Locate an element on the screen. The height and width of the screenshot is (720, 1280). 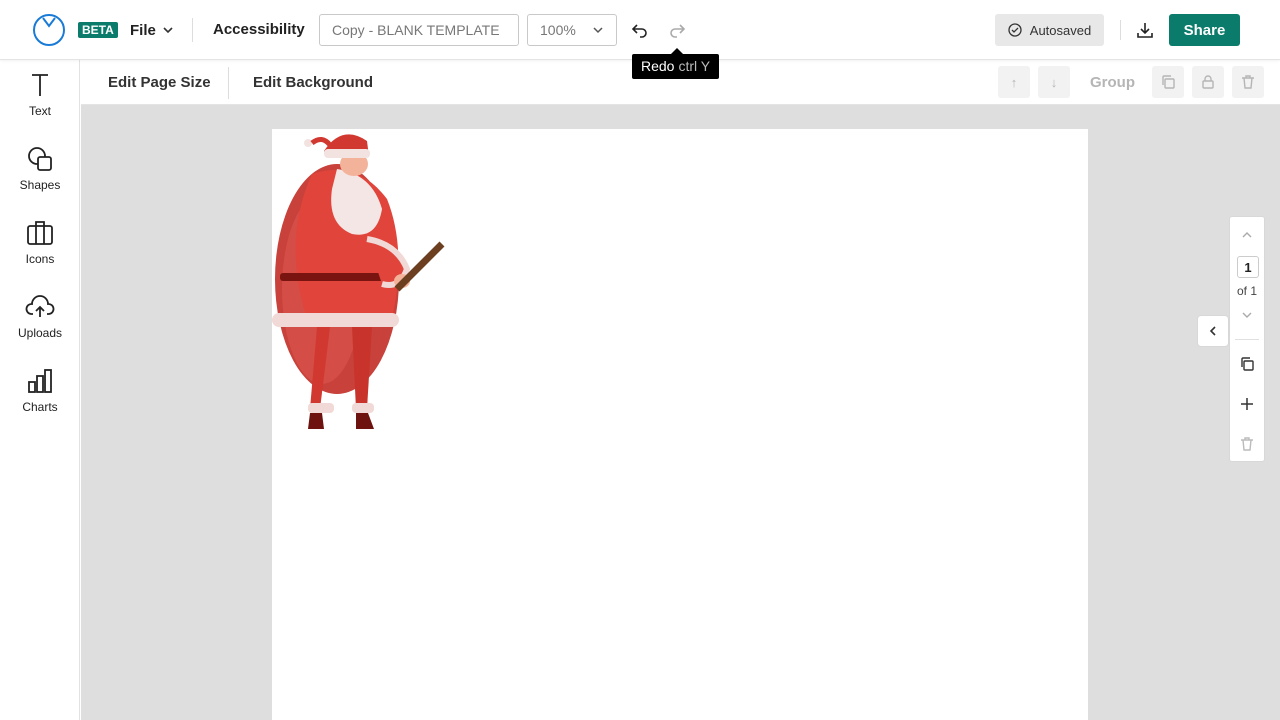
zoom-value: 100% is located at coordinates (558, 30).